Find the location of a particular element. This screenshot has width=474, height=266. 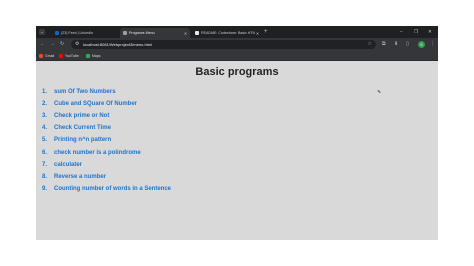

url-text: localhost:8081/Webproject3/menu.html is located at coordinates (117, 45).